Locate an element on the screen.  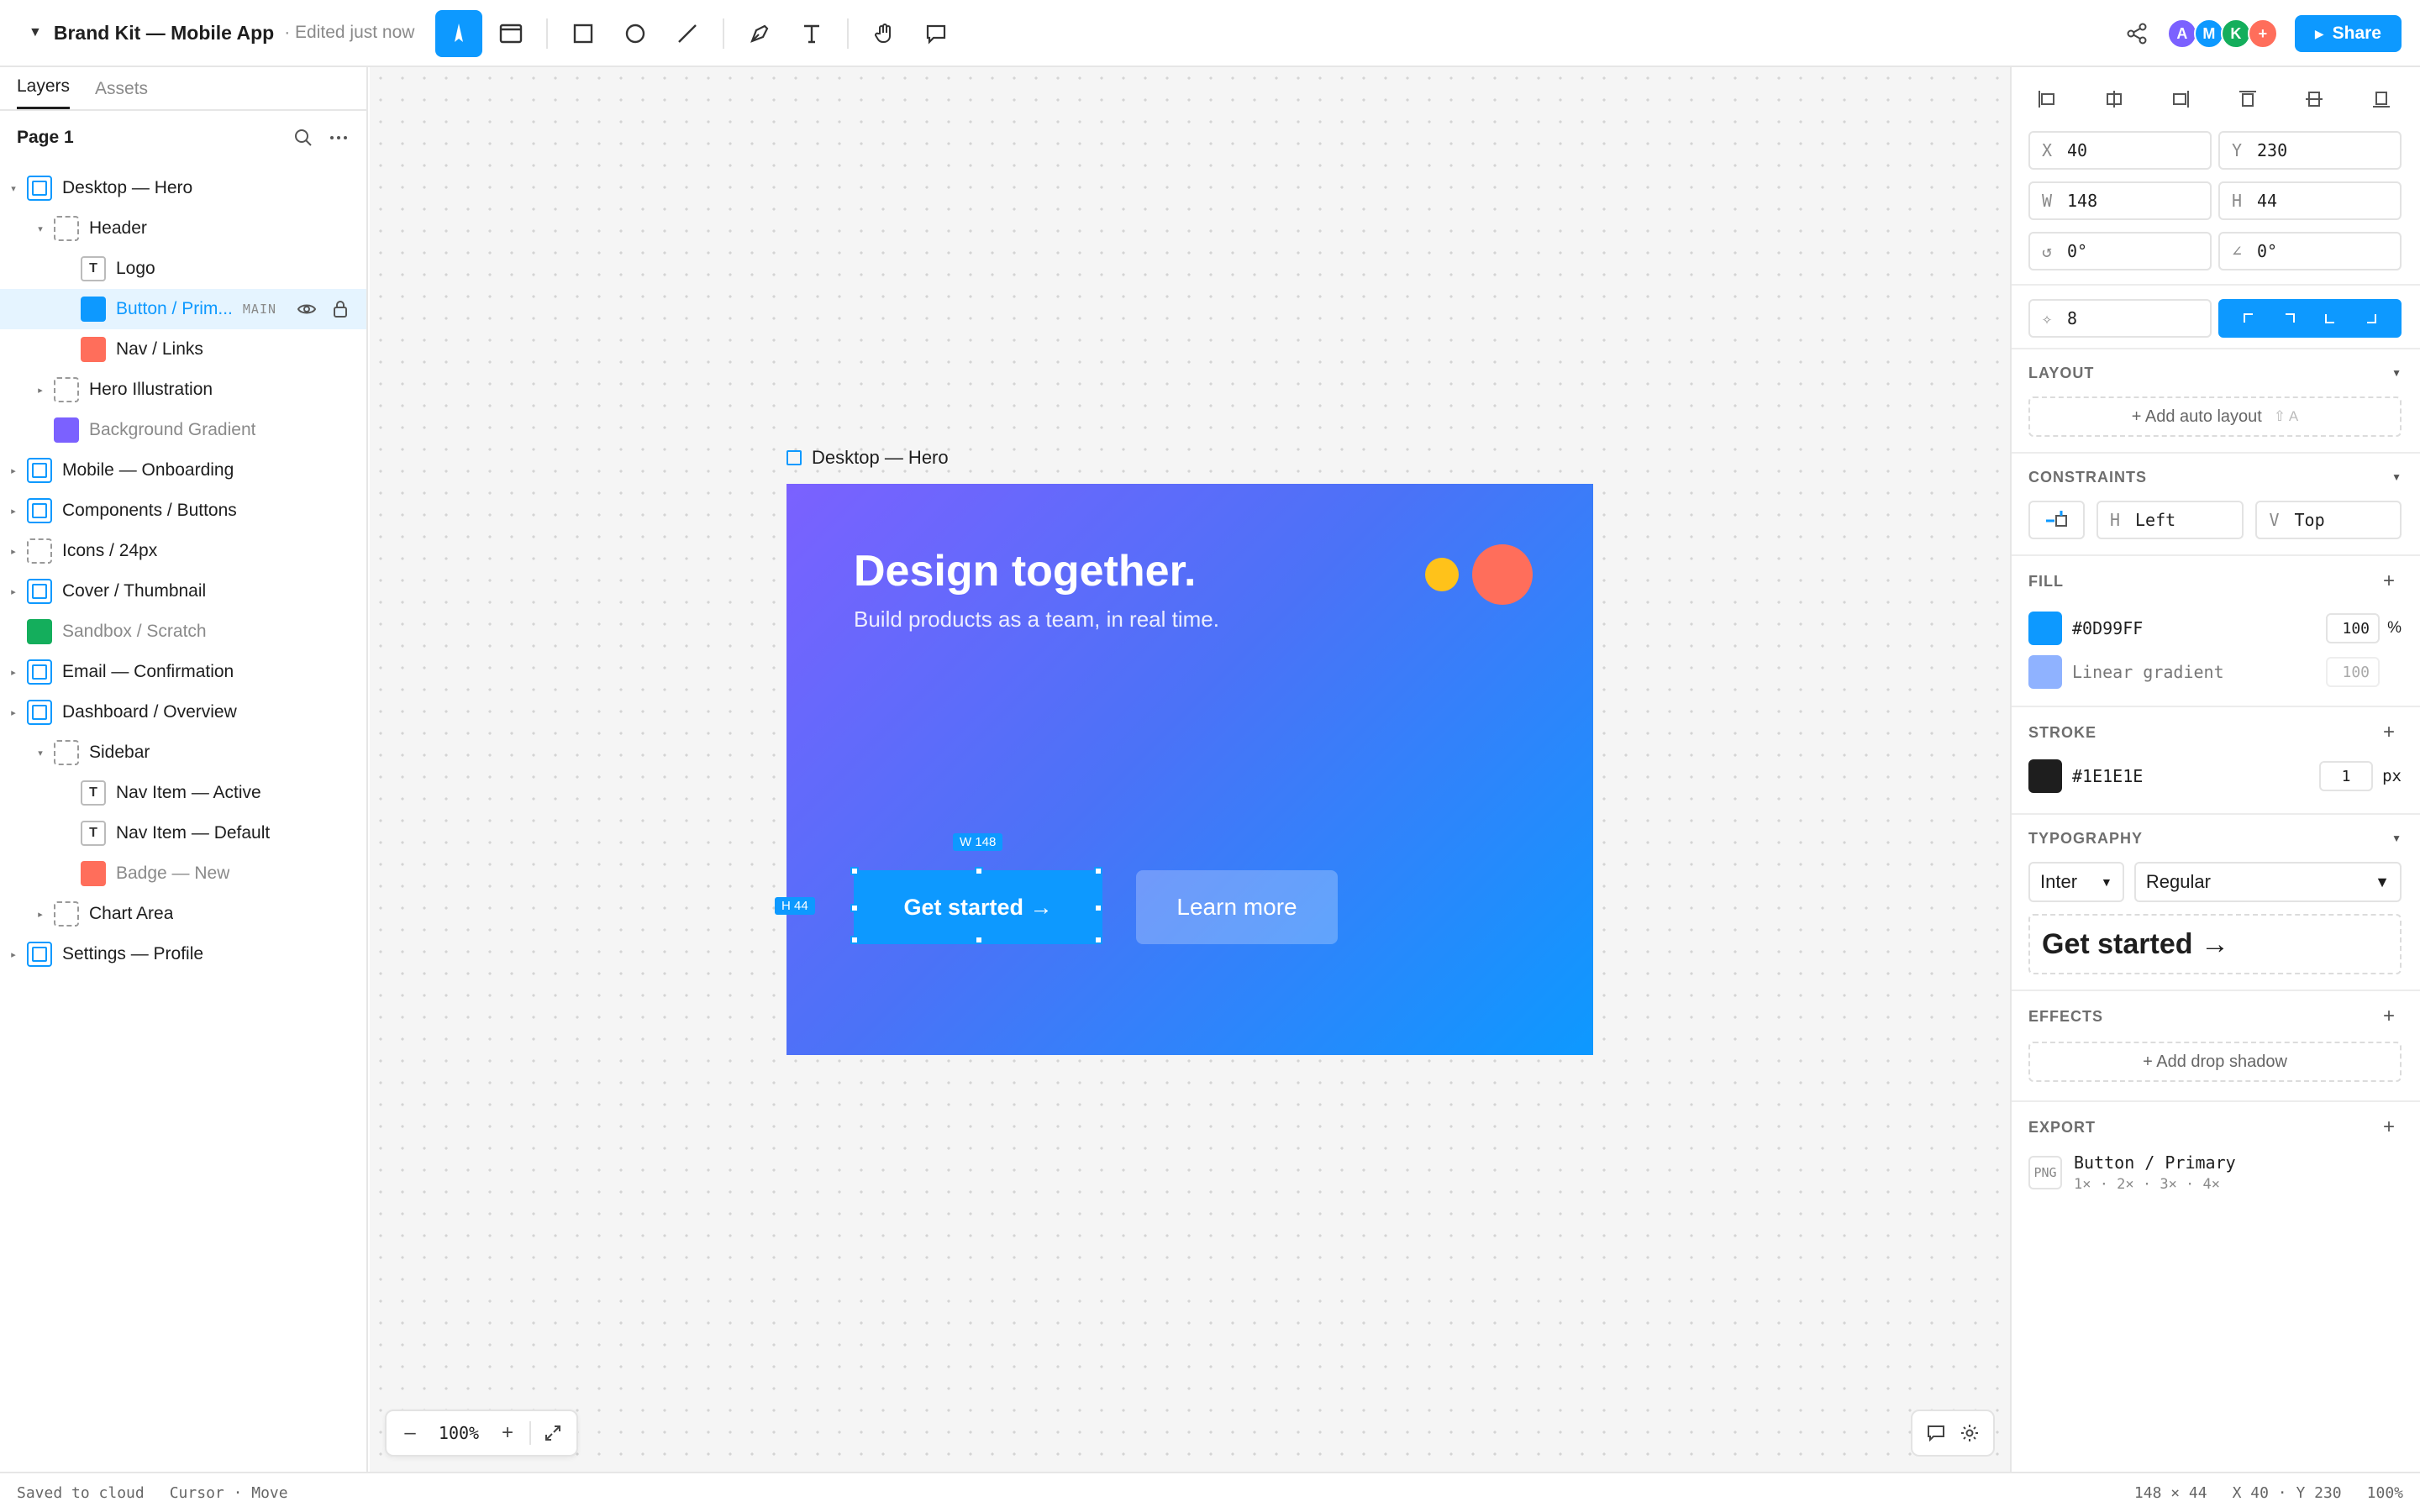
layer-row: Nav / Links is located at coordinates (183, 349).